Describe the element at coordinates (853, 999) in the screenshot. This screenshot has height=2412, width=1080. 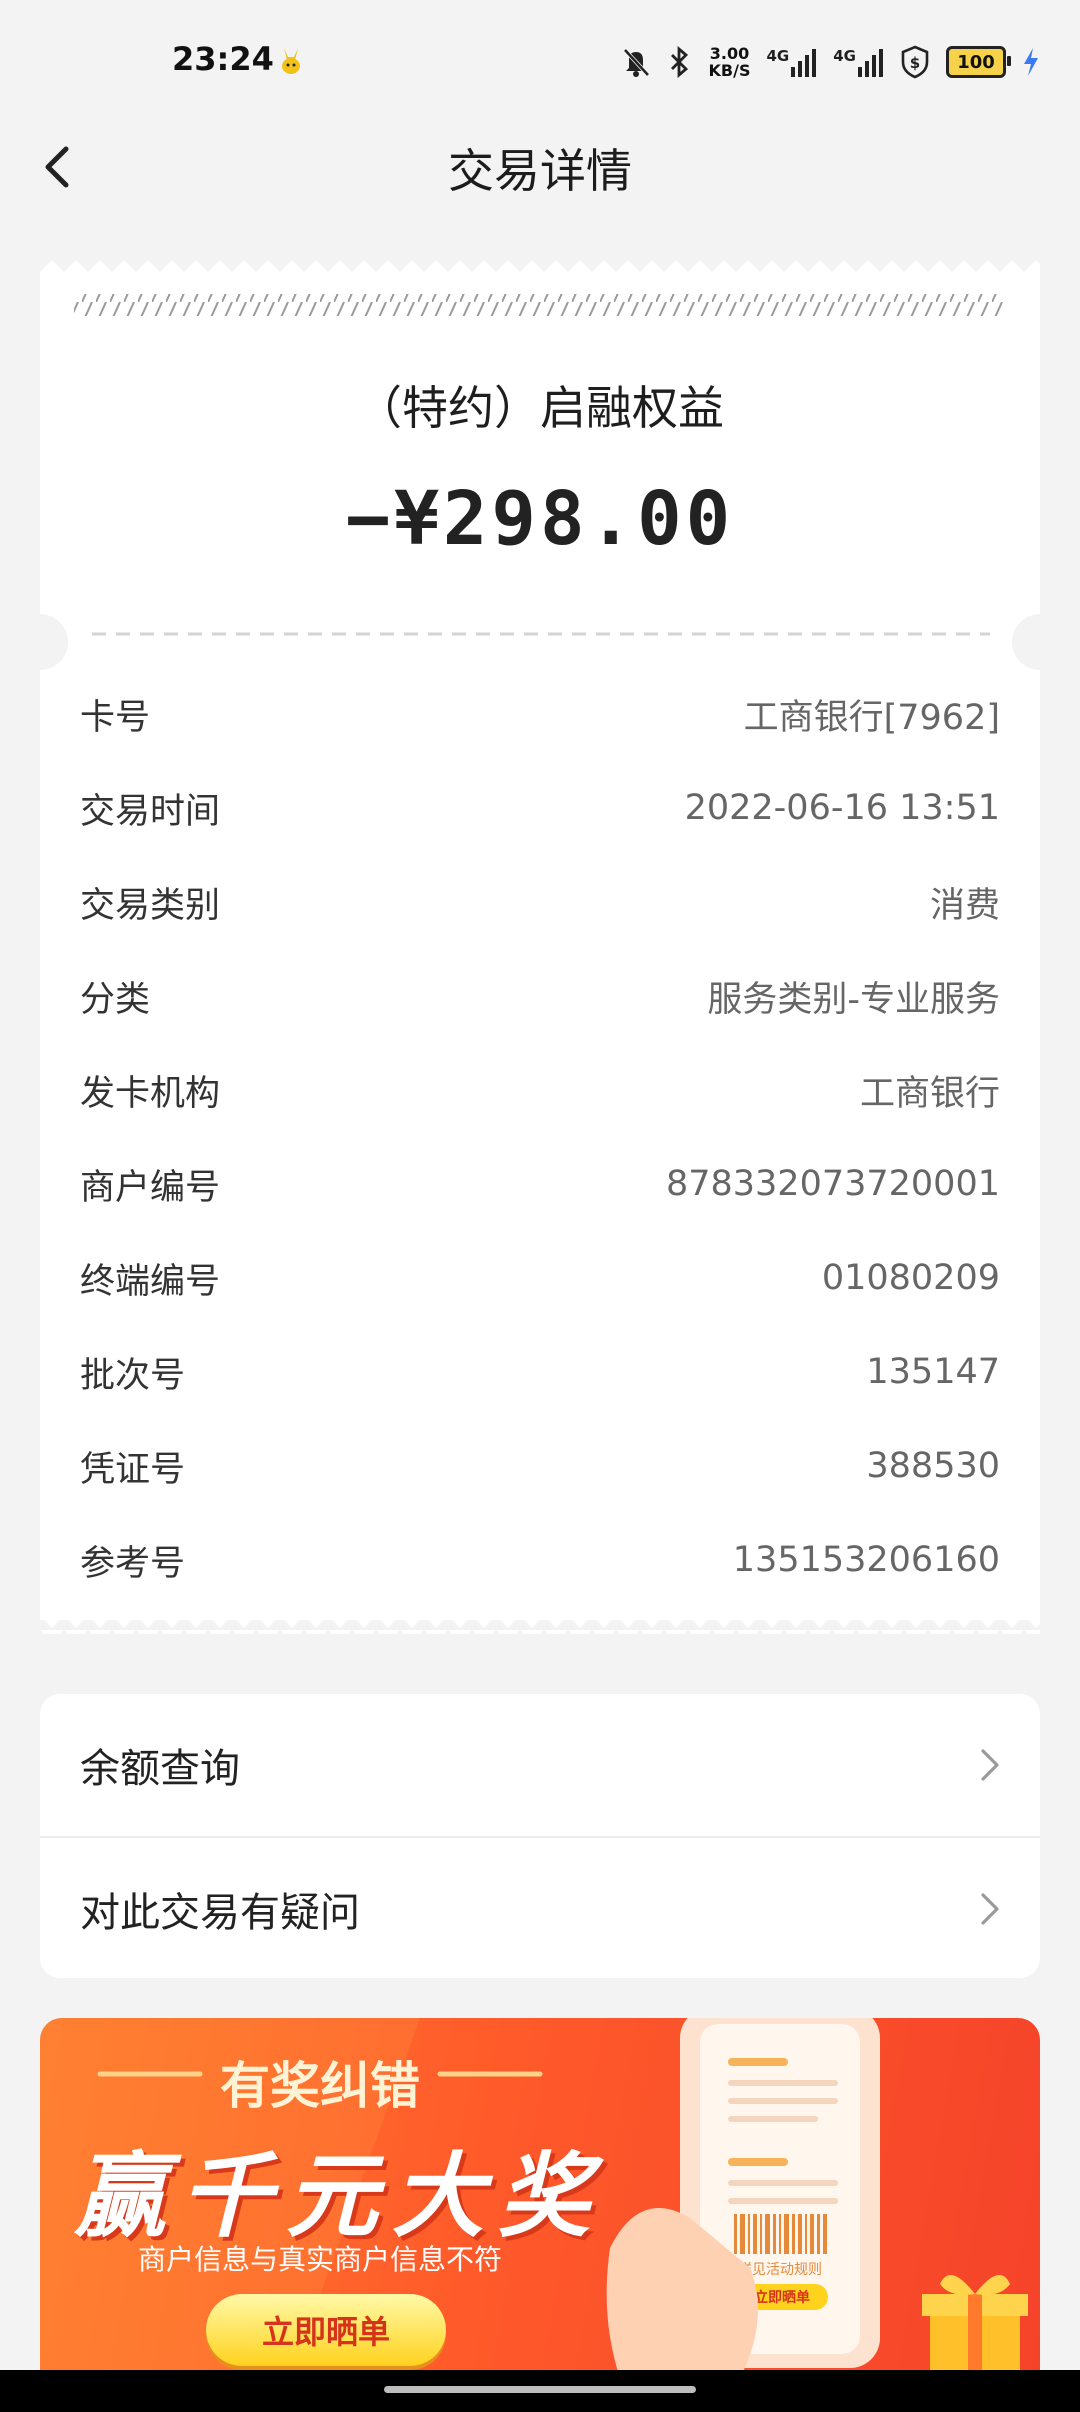
I see `detail-value: 服务类别-专业服务` at that location.